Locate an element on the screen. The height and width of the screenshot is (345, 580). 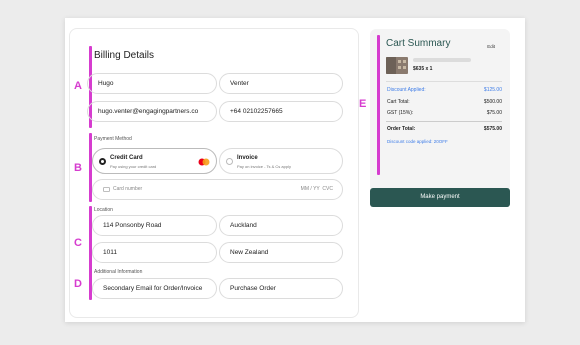
billing-title: Billing Details is located at coordinates (124, 55).